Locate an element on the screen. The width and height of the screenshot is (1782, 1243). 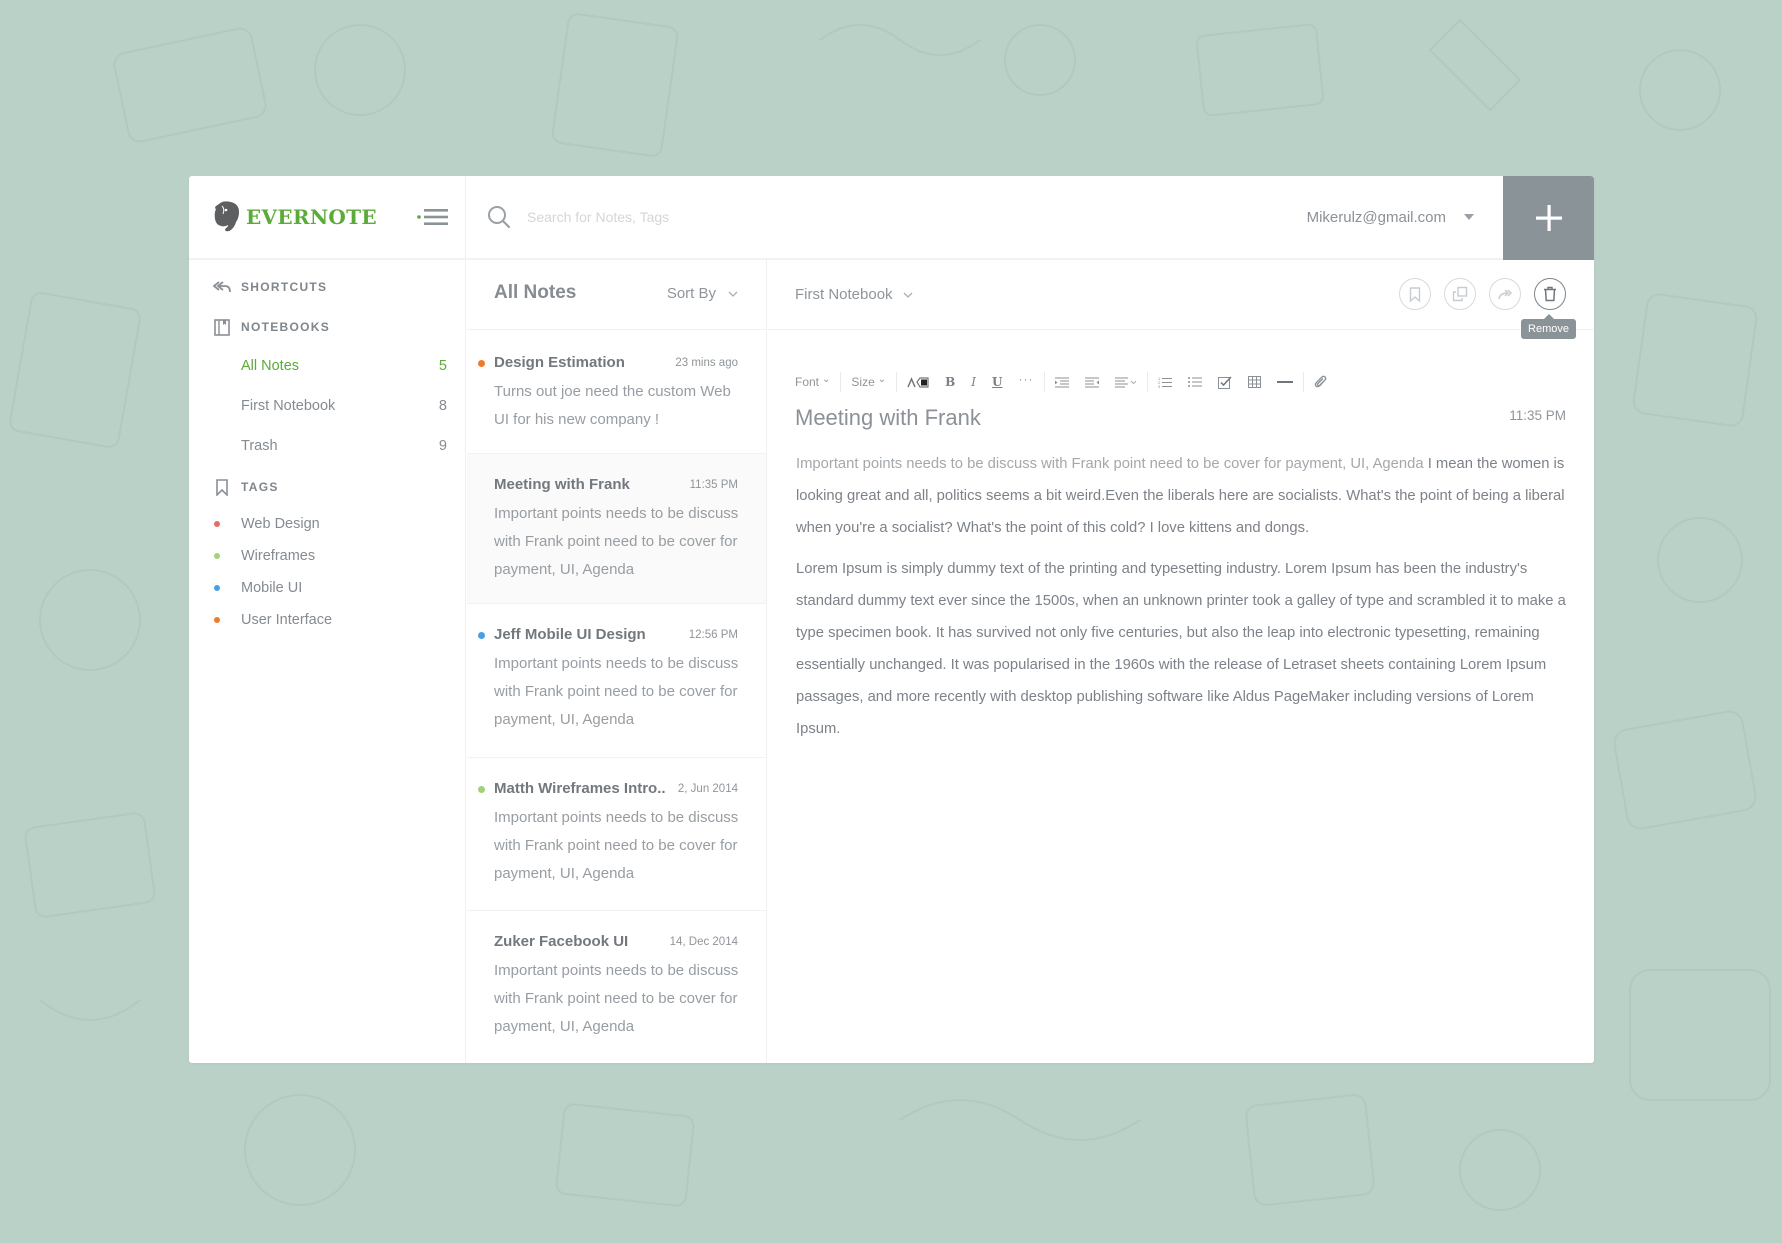
underline-icon: U is located at coordinates (997, 382).